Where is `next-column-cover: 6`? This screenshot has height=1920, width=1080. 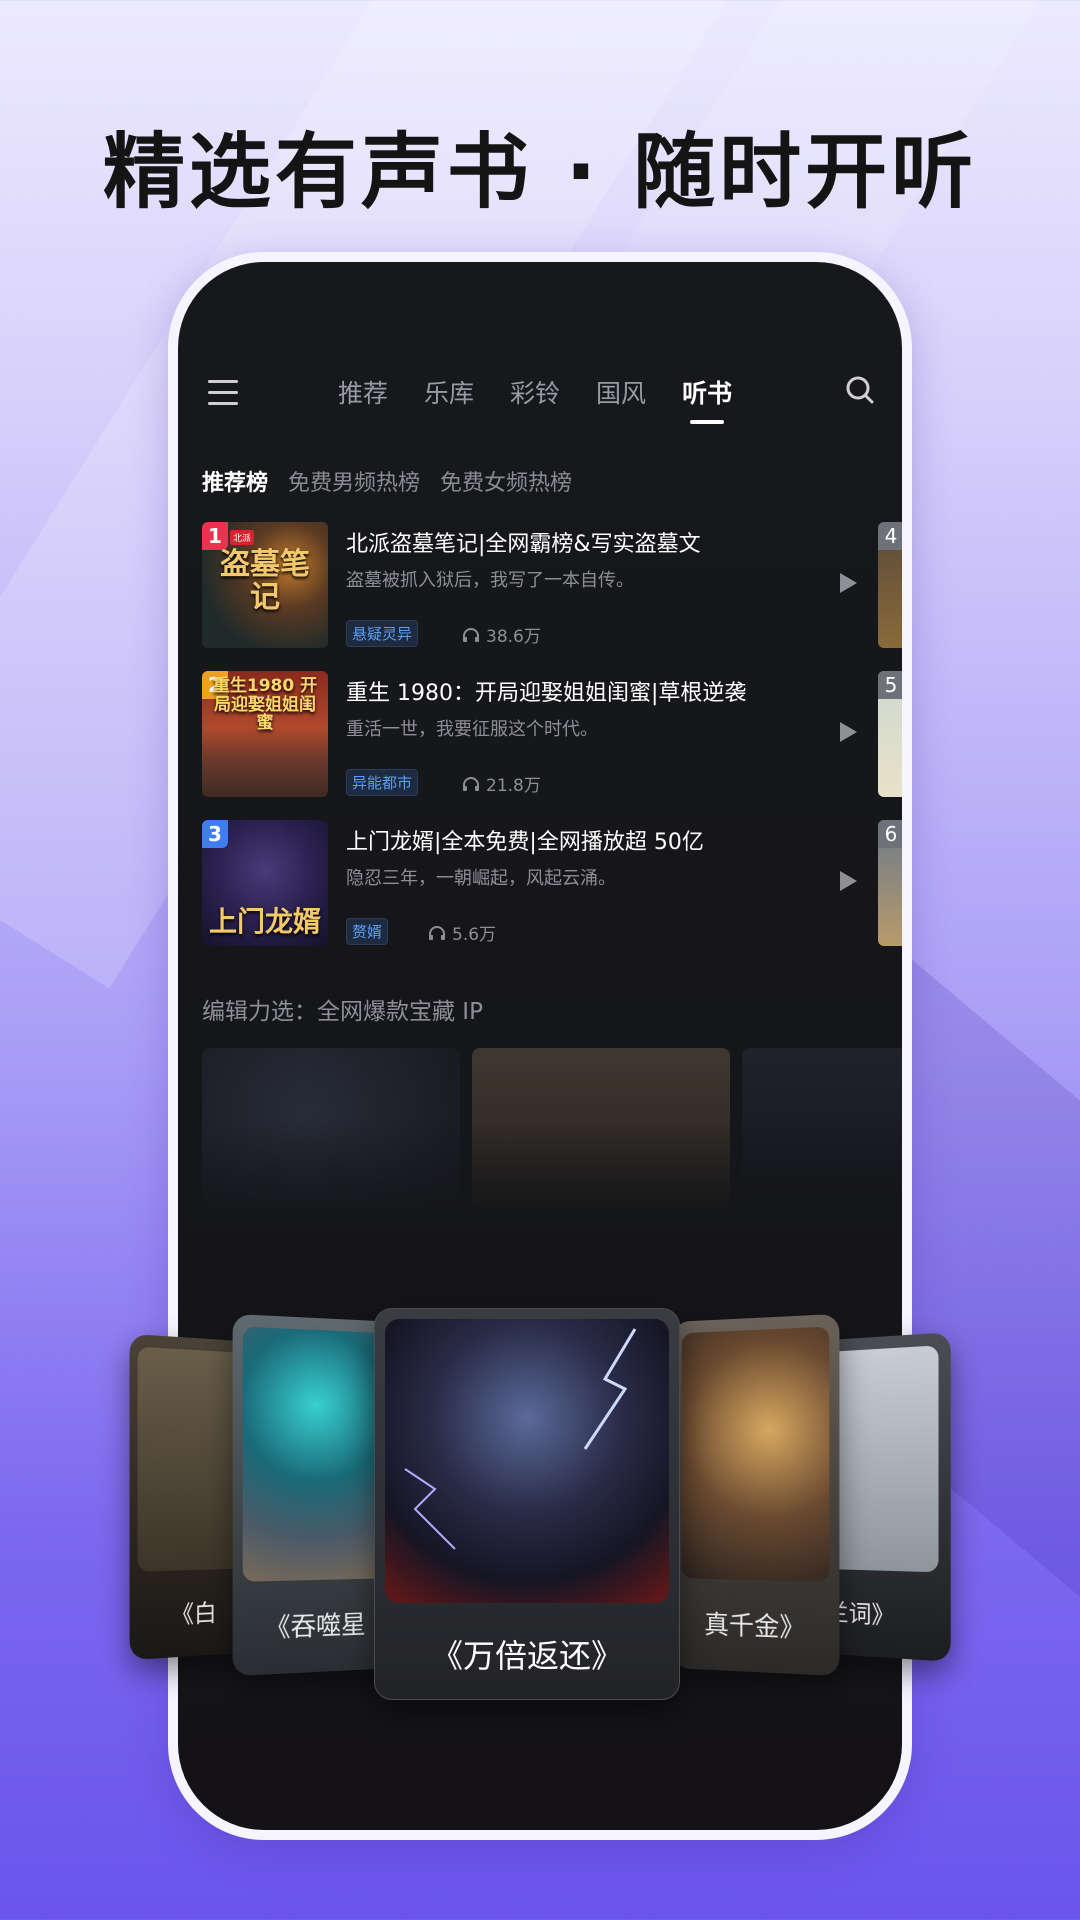
next-column-cover: 6 is located at coordinates (890, 883).